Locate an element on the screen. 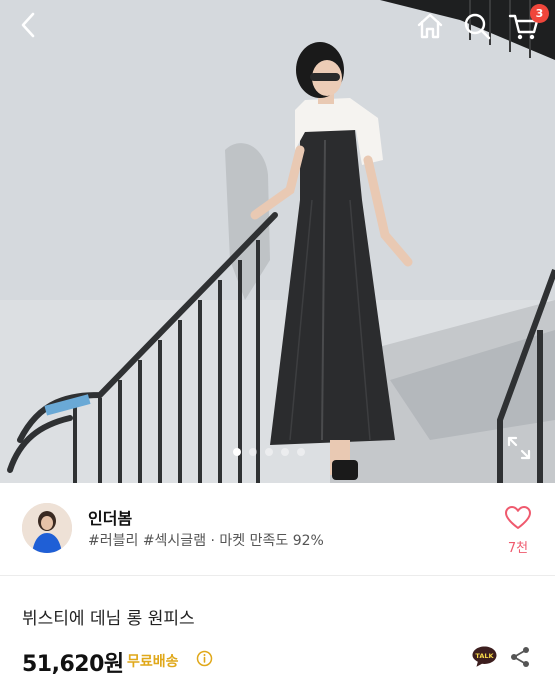  expand-icon is located at coordinates (519, 448).